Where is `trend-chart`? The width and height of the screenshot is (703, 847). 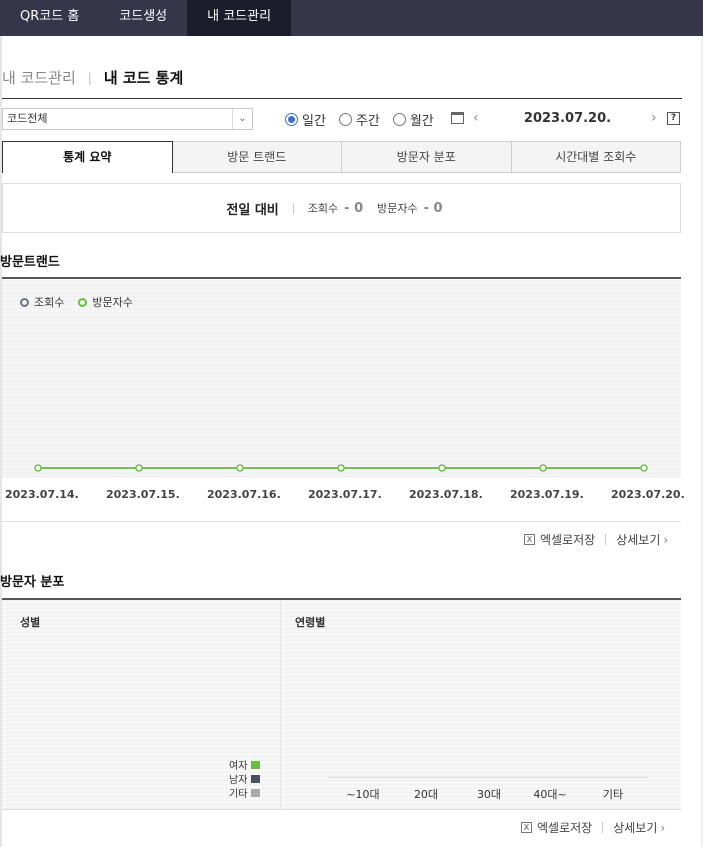 trend-chart is located at coordinates (341, 468).